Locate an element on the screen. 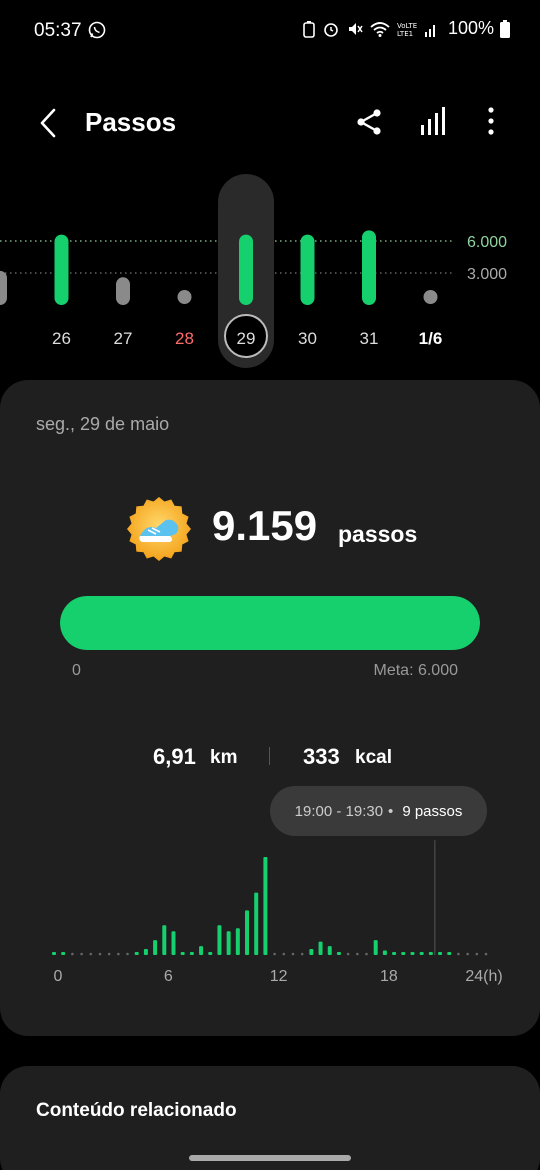  trends-button is located at coordinates (433, 122).